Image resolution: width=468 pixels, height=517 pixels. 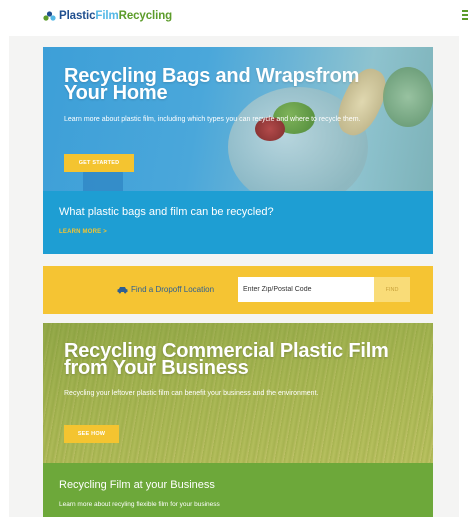 I want to click on dropoff-locator: Find a Dropoff Location FIND, so click(x=238, y=290).